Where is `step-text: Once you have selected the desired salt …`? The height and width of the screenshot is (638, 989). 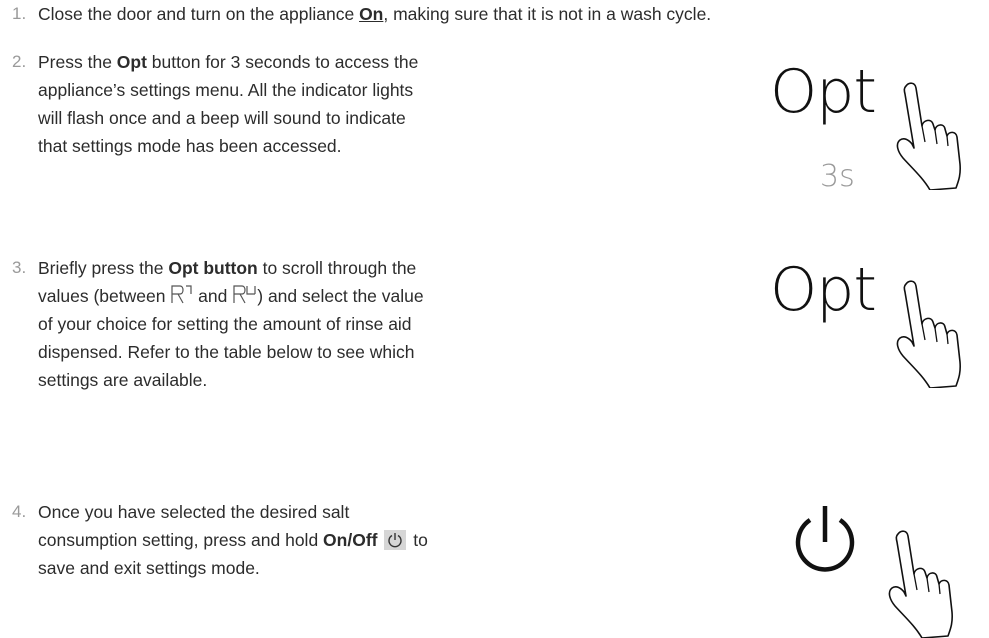
step-text: Once you have selected the desired salt … is located at coordinates (233, 540).